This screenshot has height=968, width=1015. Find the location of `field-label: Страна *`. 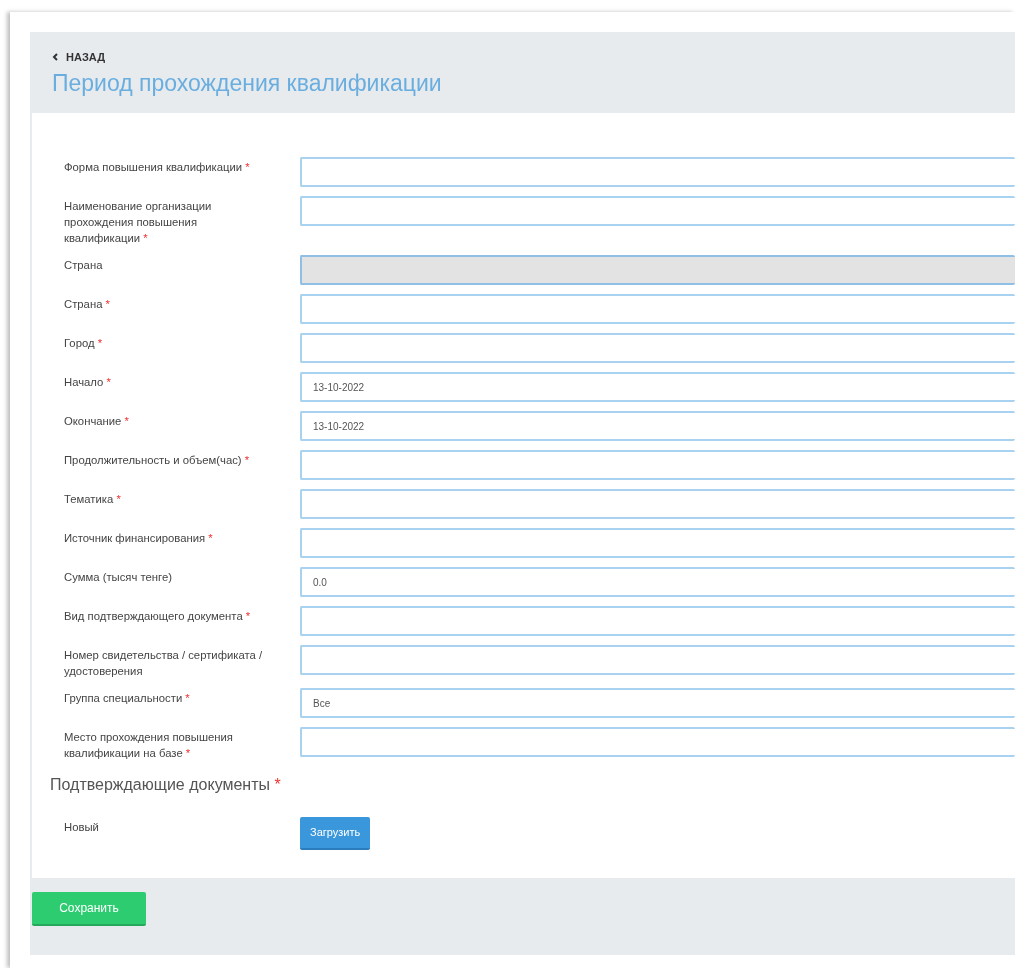

field-label: Страна * is located at coordinates (87, 304).